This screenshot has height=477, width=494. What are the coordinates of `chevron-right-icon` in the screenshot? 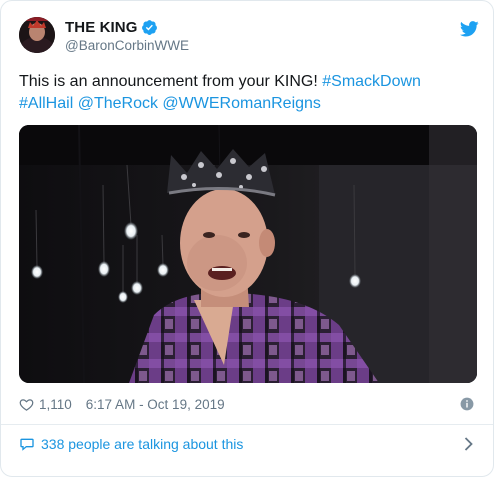 It's located at (468, 444).